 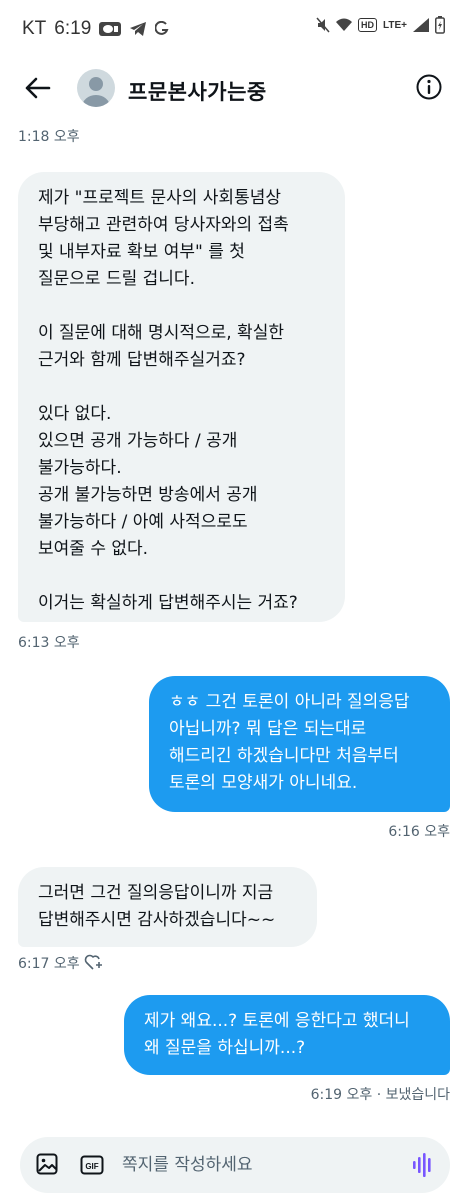 I want to click on gif-icon: GIF, so click(x=92, y=1165).